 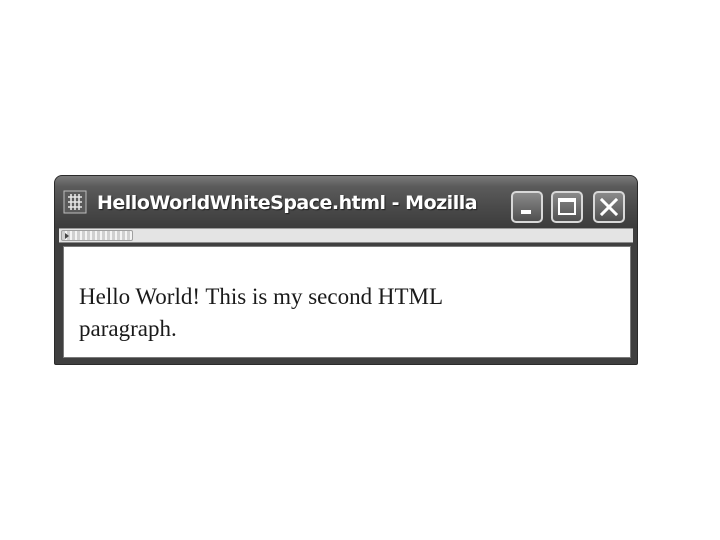 I want to click on minimize-button, so click(x=527, y=207).